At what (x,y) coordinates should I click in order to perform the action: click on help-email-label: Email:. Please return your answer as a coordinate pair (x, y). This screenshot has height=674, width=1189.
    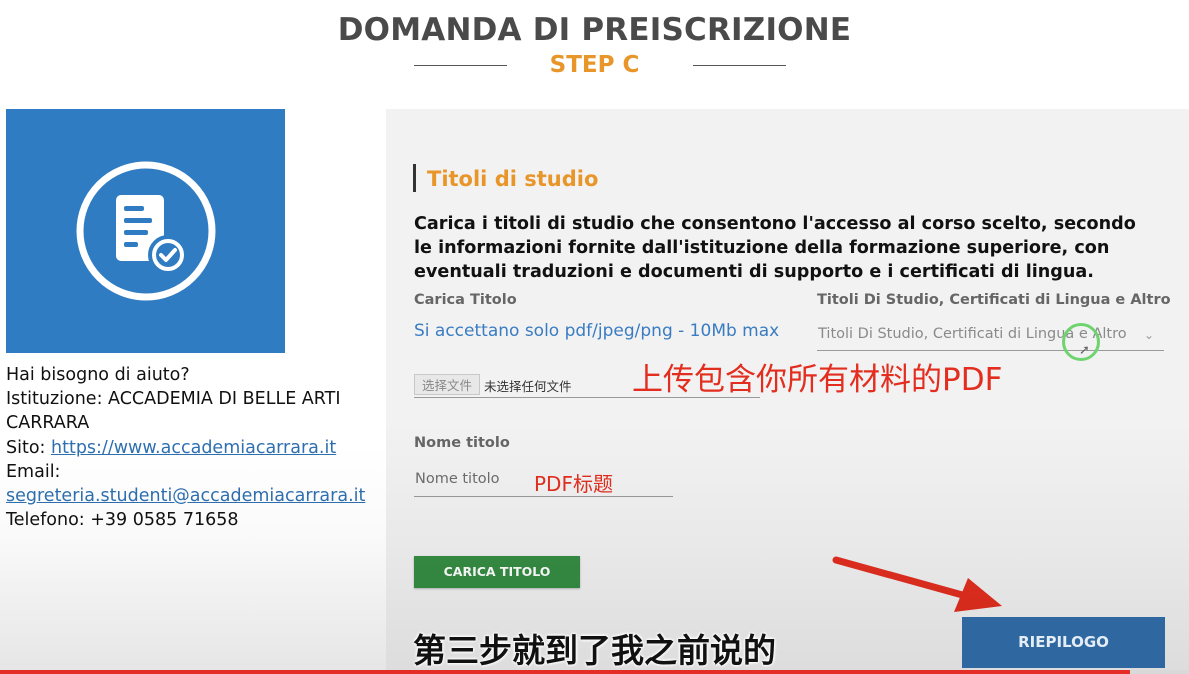
    Looking at the image, I should click on (33, 471).